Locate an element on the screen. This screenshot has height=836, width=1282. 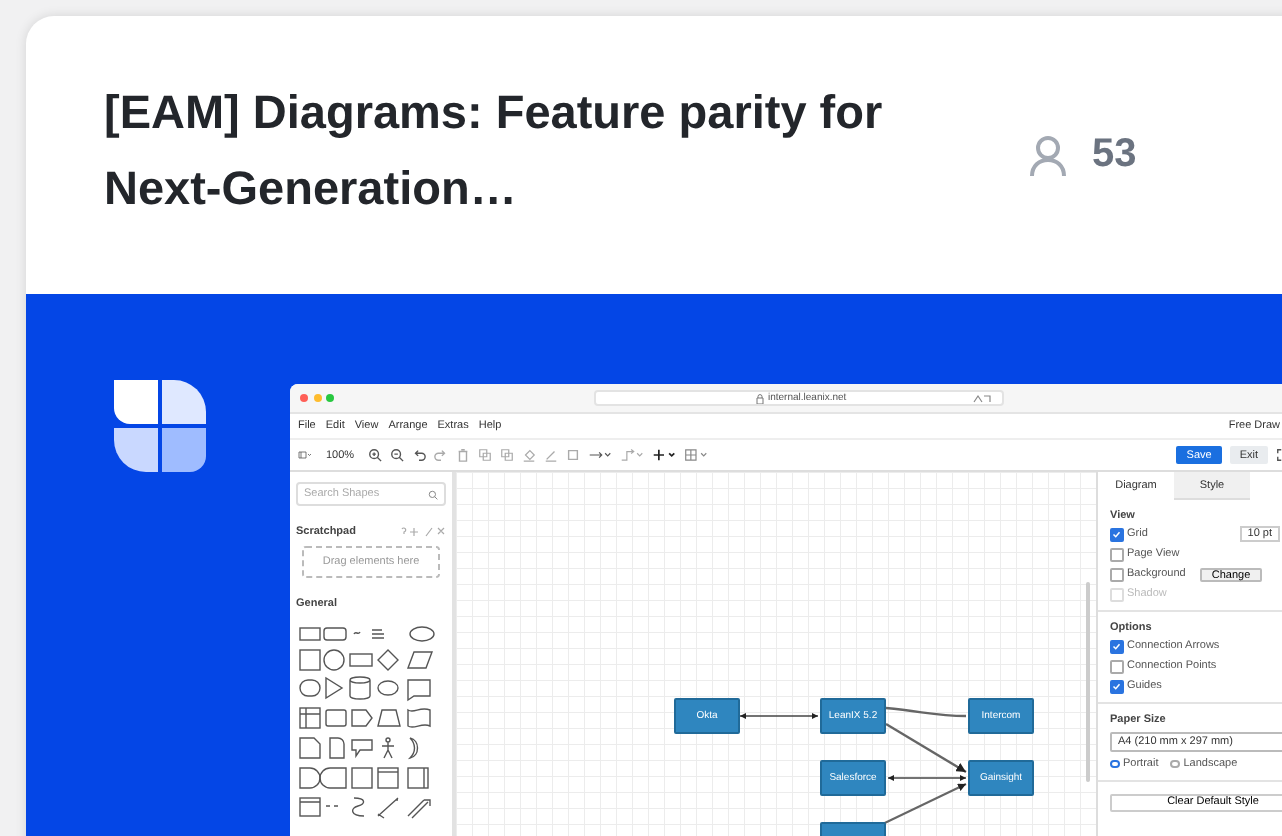
scratchpad-tools-icon is located at coordinates (422, 532).